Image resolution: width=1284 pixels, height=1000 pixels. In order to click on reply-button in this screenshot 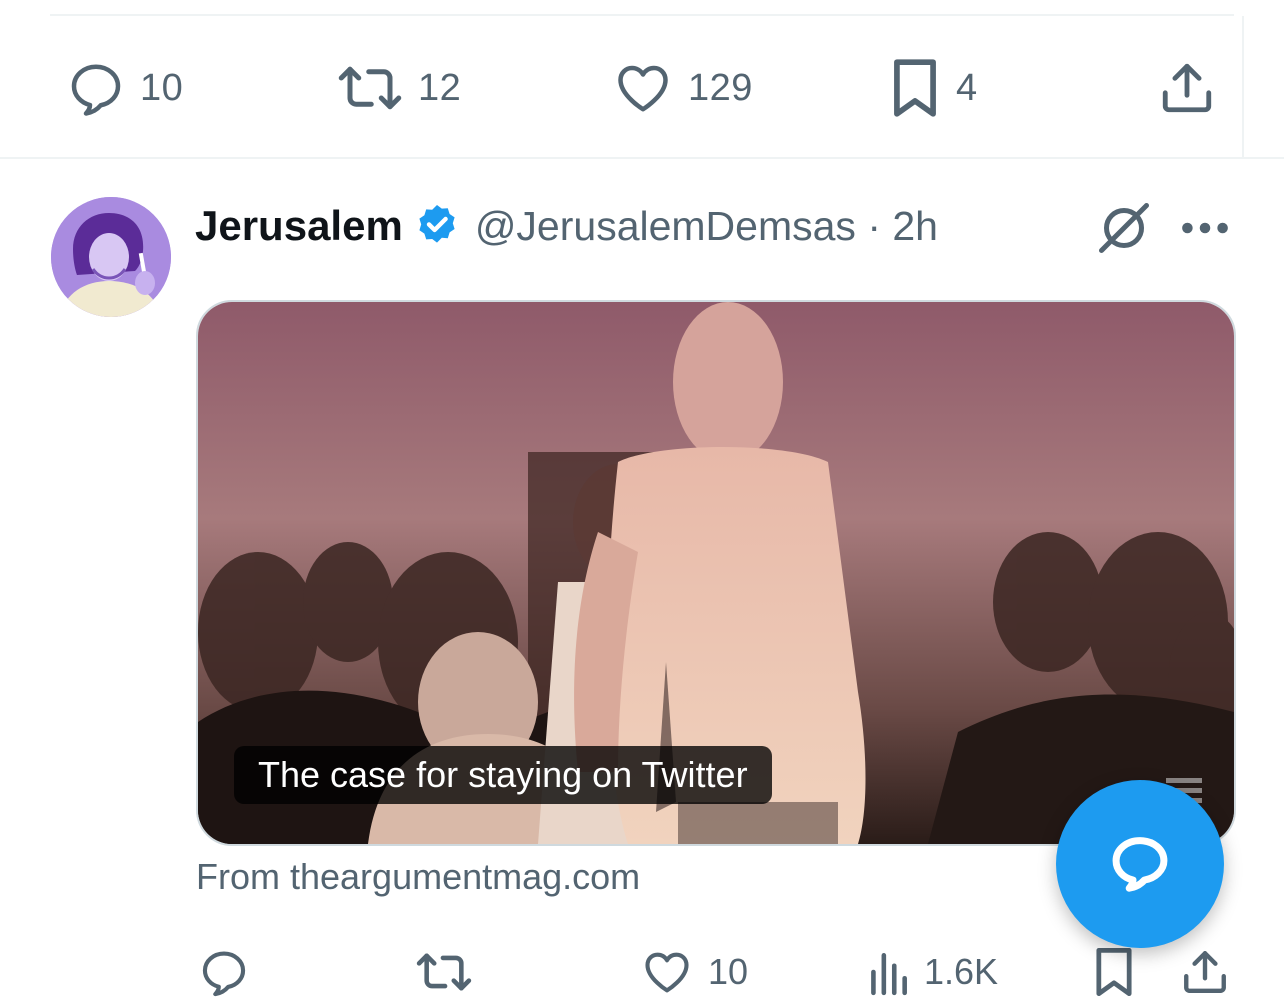, I will do `click(224, 972)`.